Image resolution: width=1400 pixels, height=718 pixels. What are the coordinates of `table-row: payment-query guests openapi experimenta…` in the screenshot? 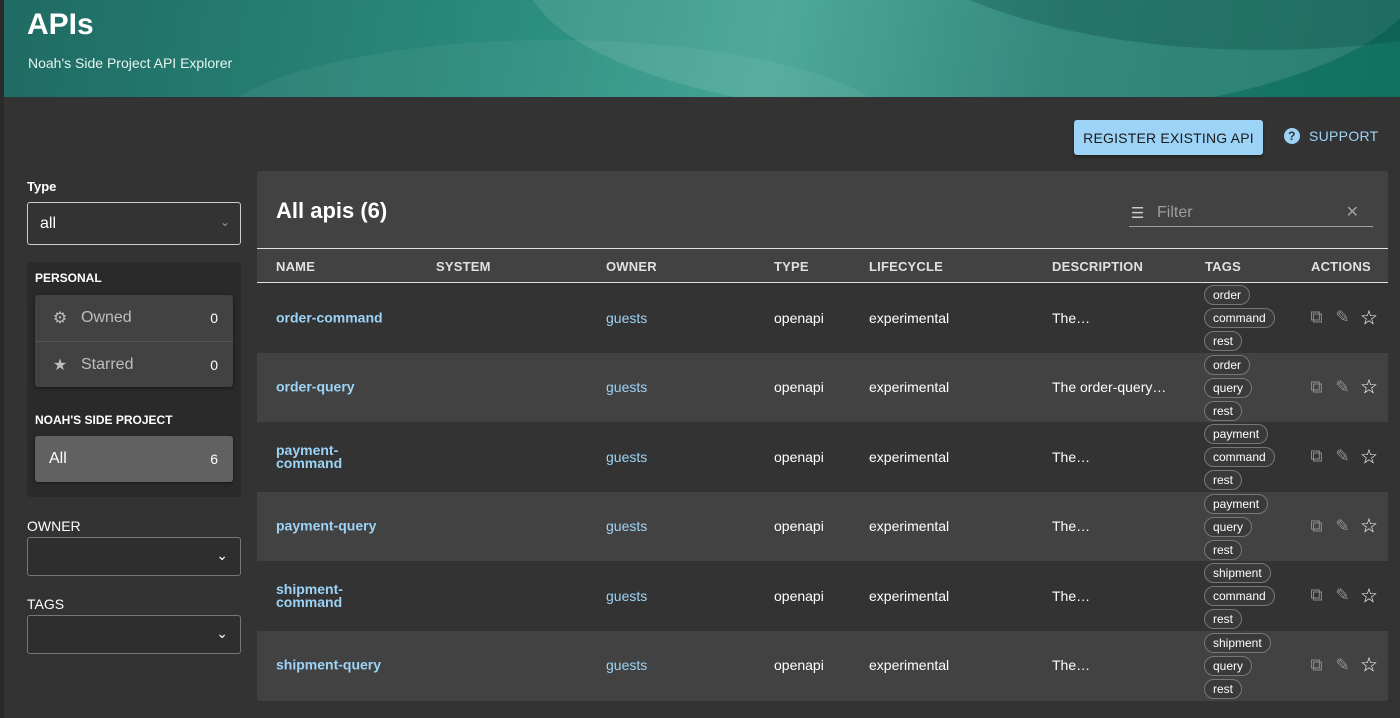 It's located at (822, 526).